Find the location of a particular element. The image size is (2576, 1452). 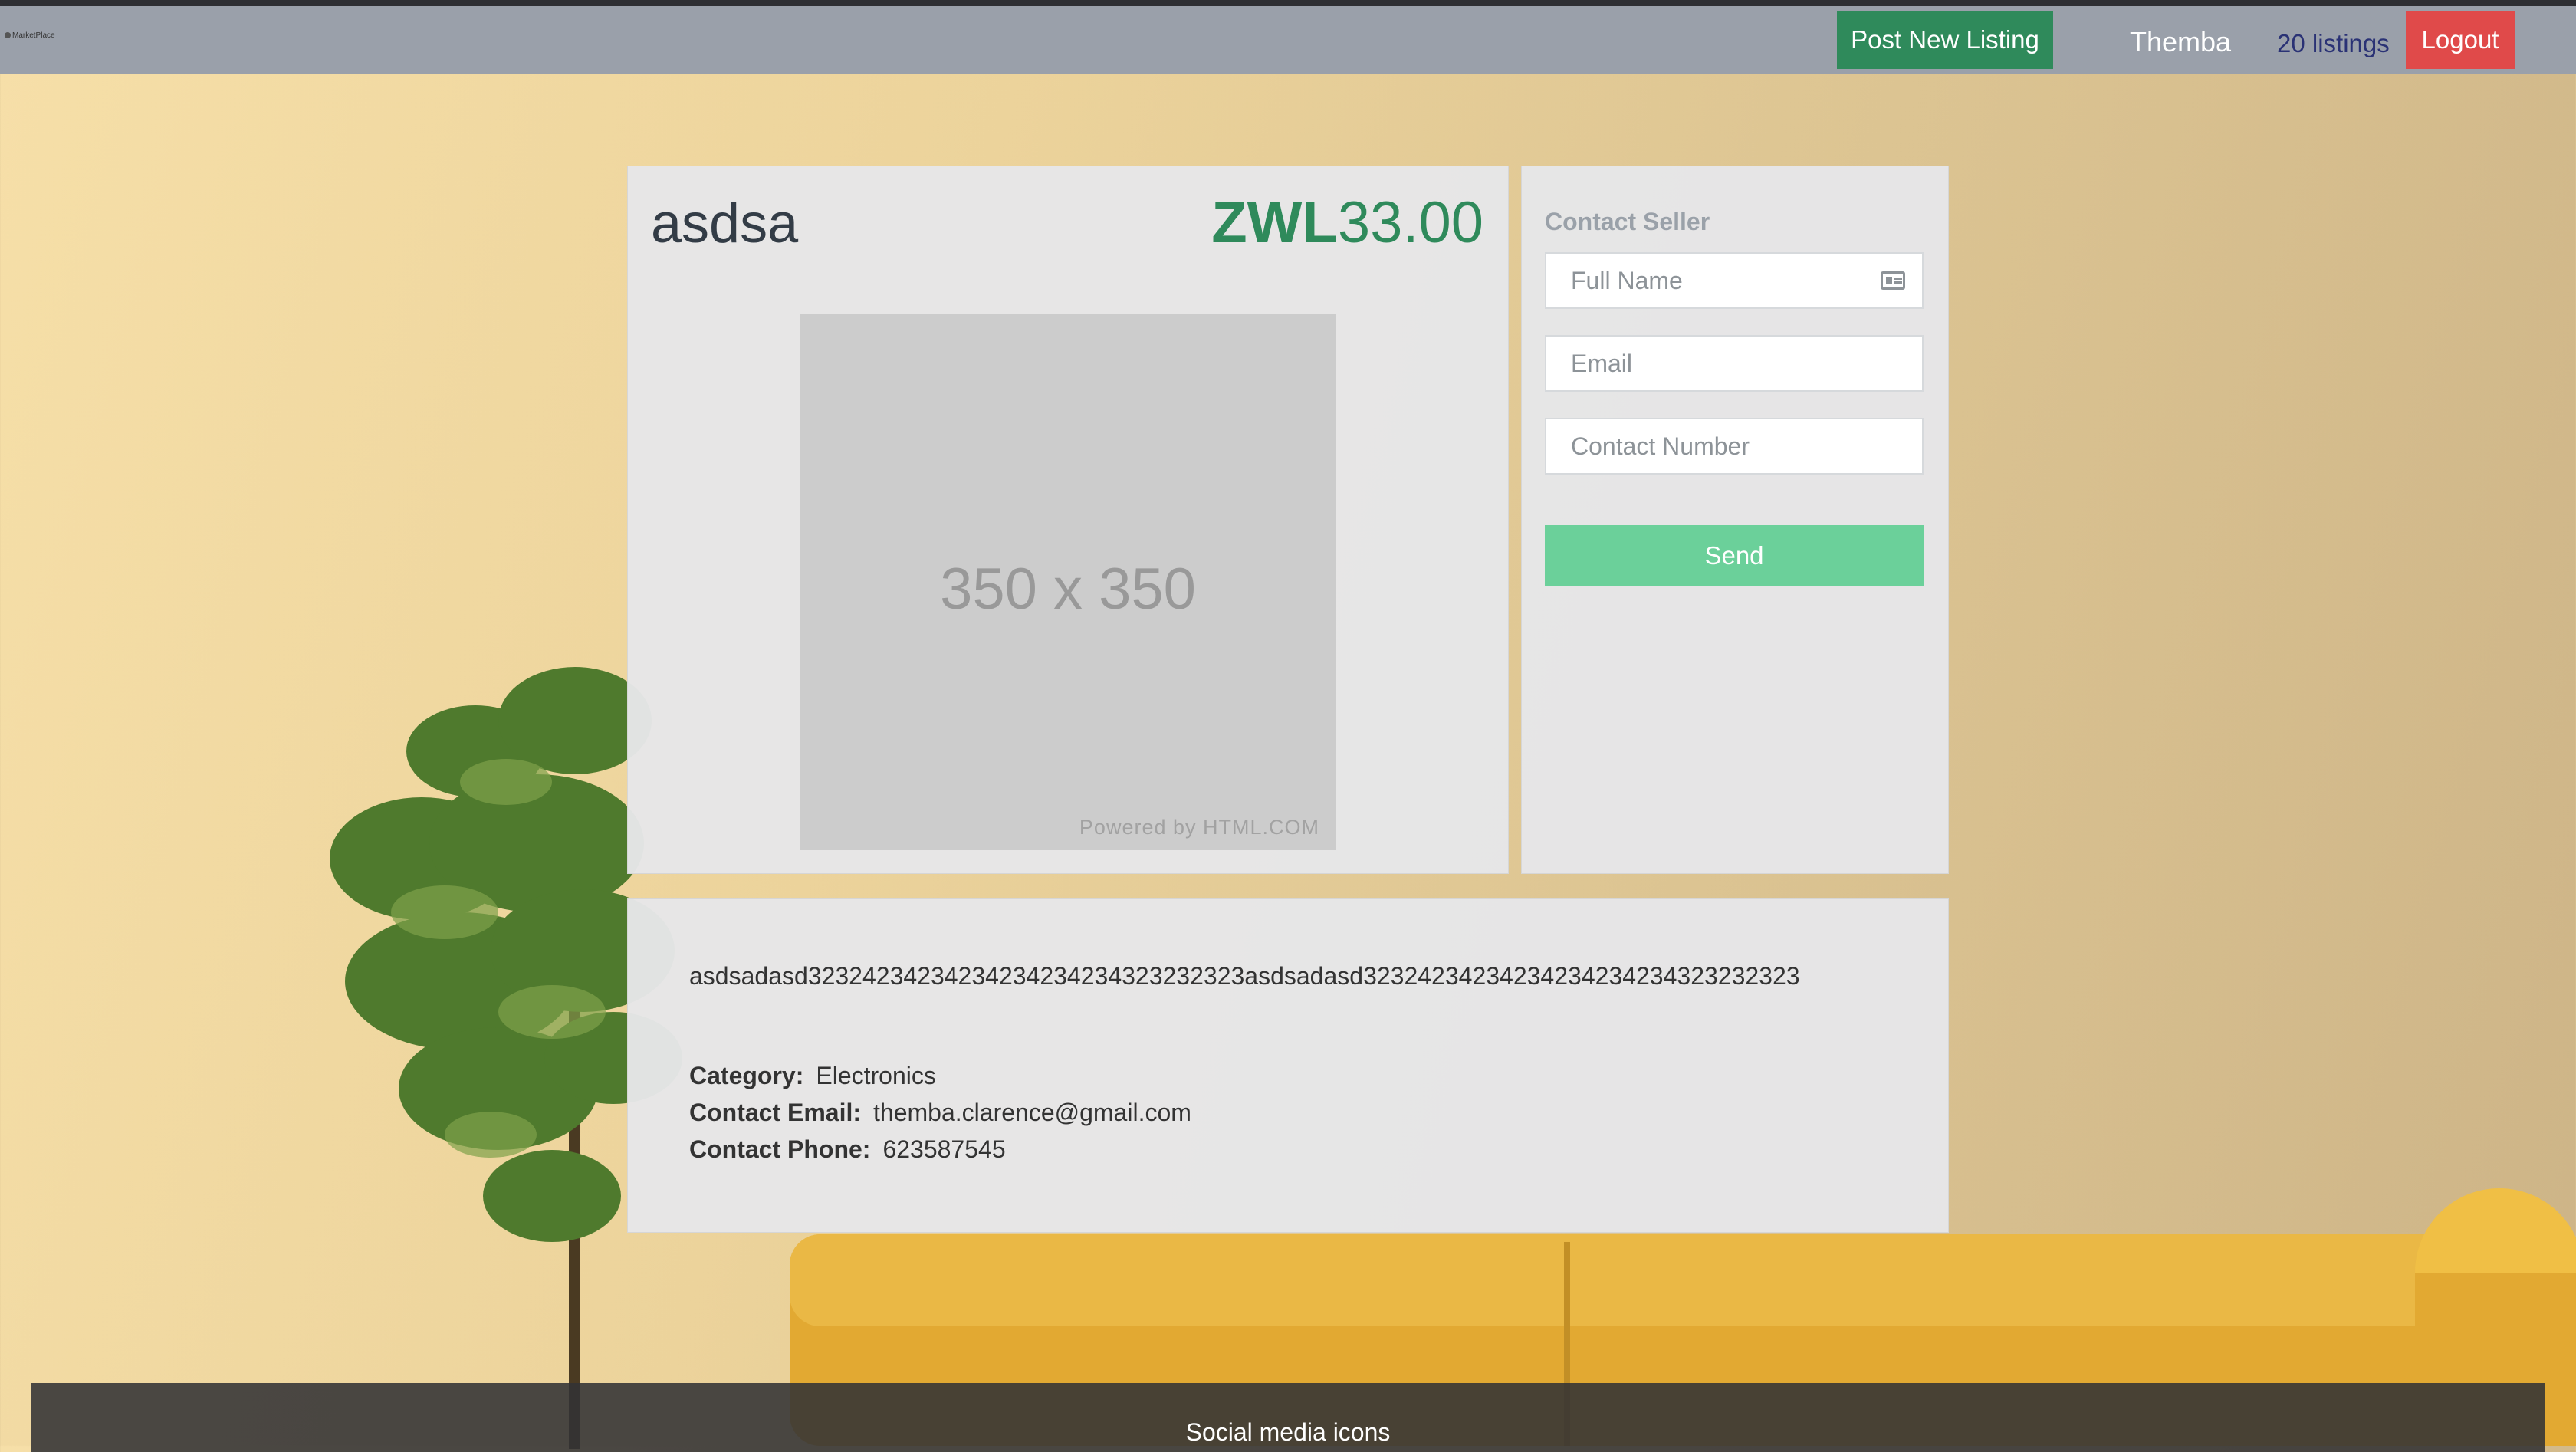

window-top-edge is located at coordinates (1288, 3).